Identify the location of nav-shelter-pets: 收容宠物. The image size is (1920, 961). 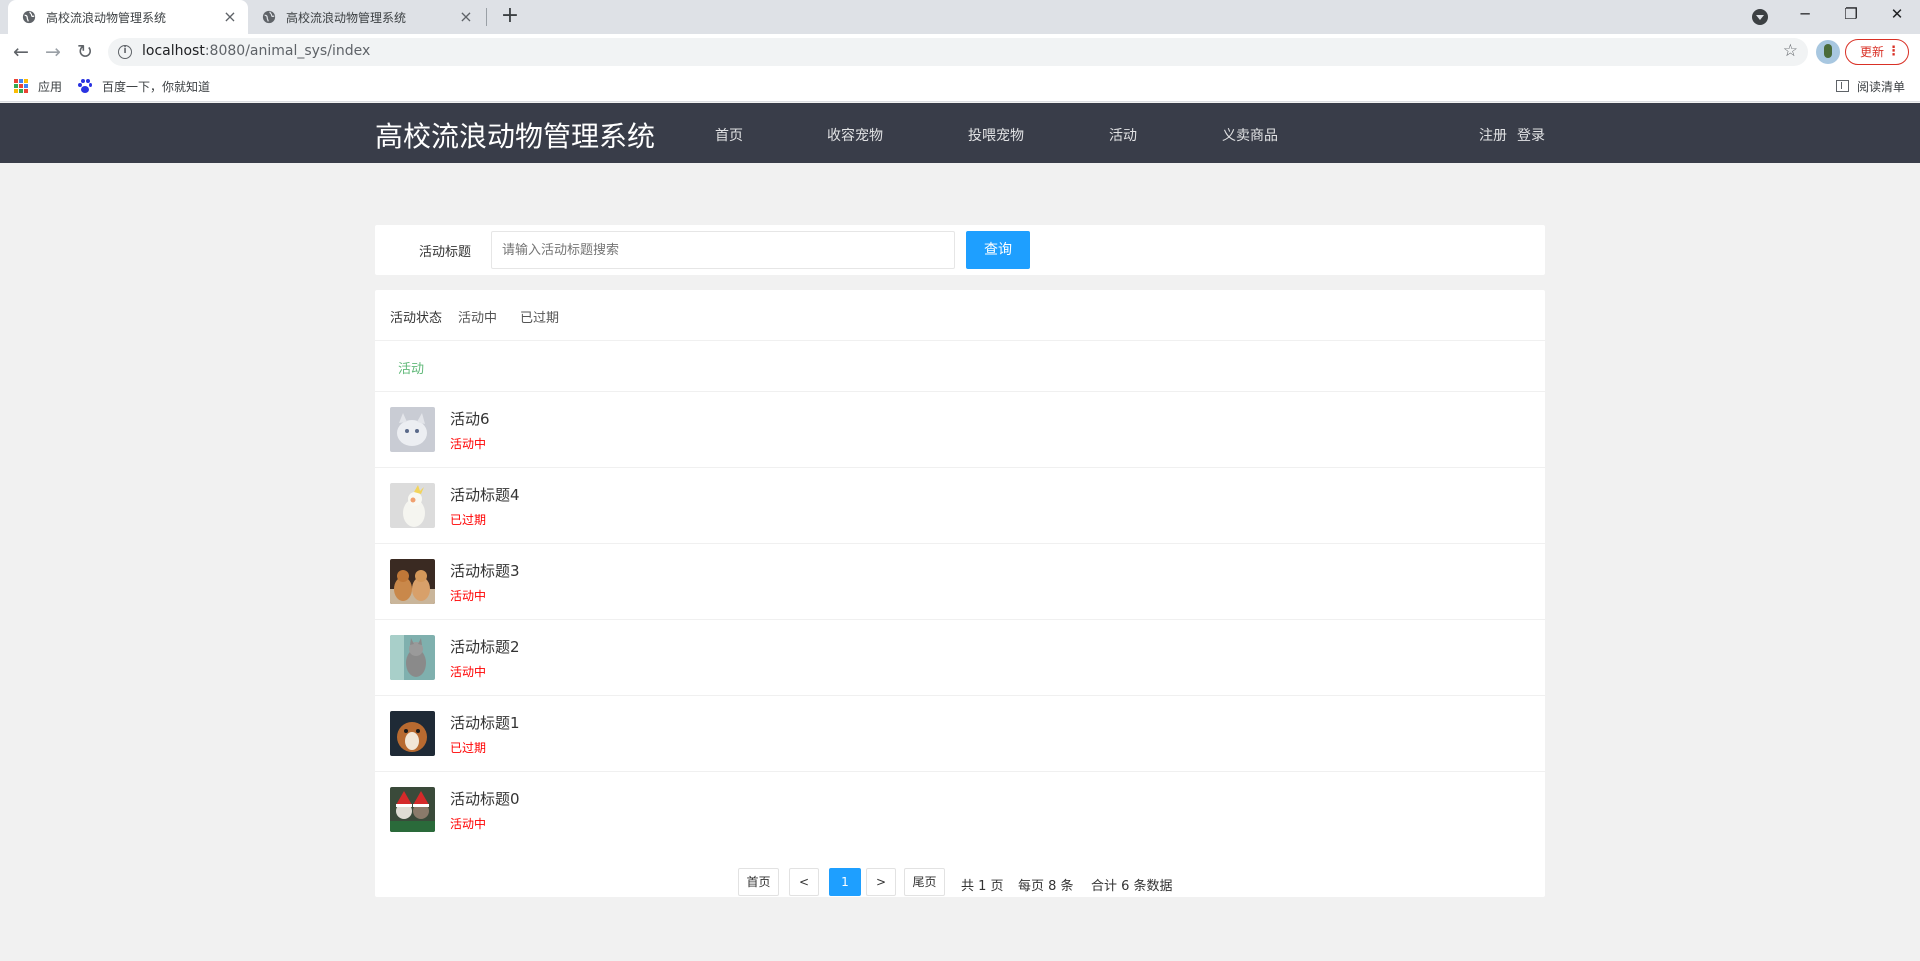
(855, 135).